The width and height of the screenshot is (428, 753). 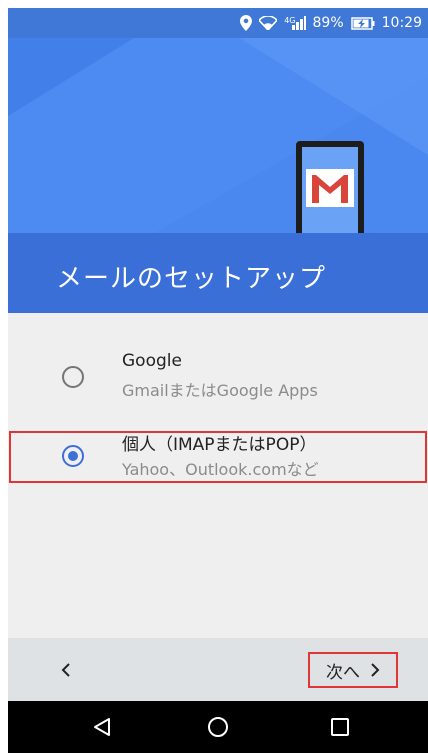 I want to click on status-icons: 4G 89% 10:29, so click(x=331, y=23).